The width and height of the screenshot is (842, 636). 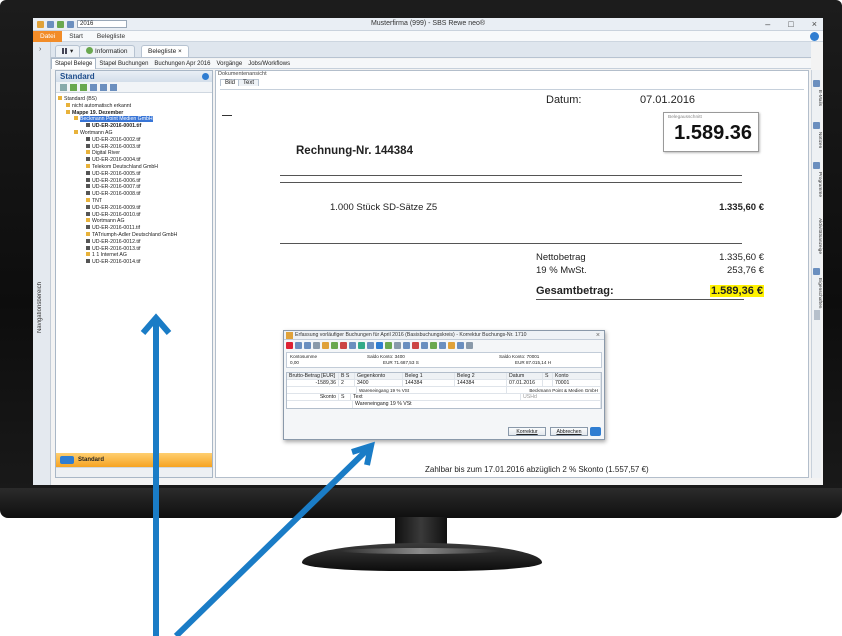 What do you see at coordinates (379, 345) in the screenshot?
I see `chart-icon` at bounding box center [379, 345].